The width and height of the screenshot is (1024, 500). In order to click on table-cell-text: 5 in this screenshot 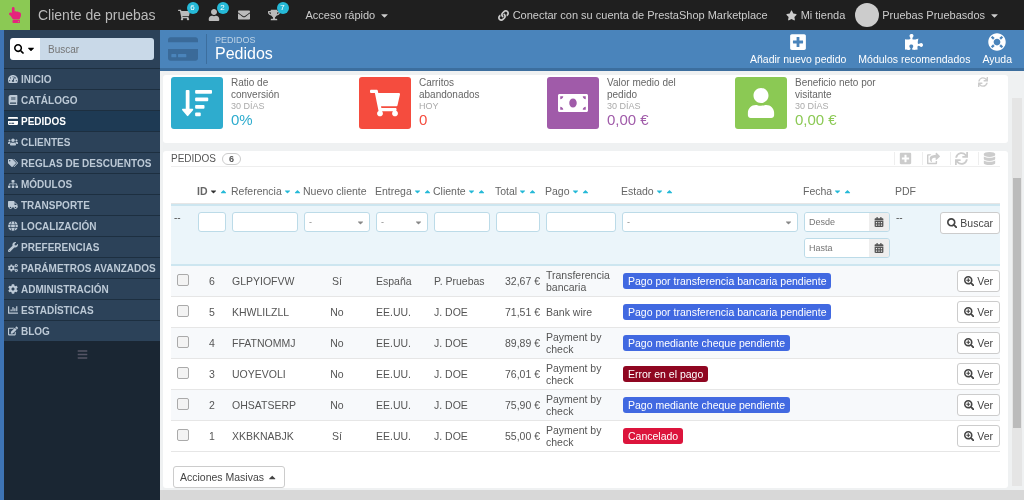, I will do `click(212, 312)`.